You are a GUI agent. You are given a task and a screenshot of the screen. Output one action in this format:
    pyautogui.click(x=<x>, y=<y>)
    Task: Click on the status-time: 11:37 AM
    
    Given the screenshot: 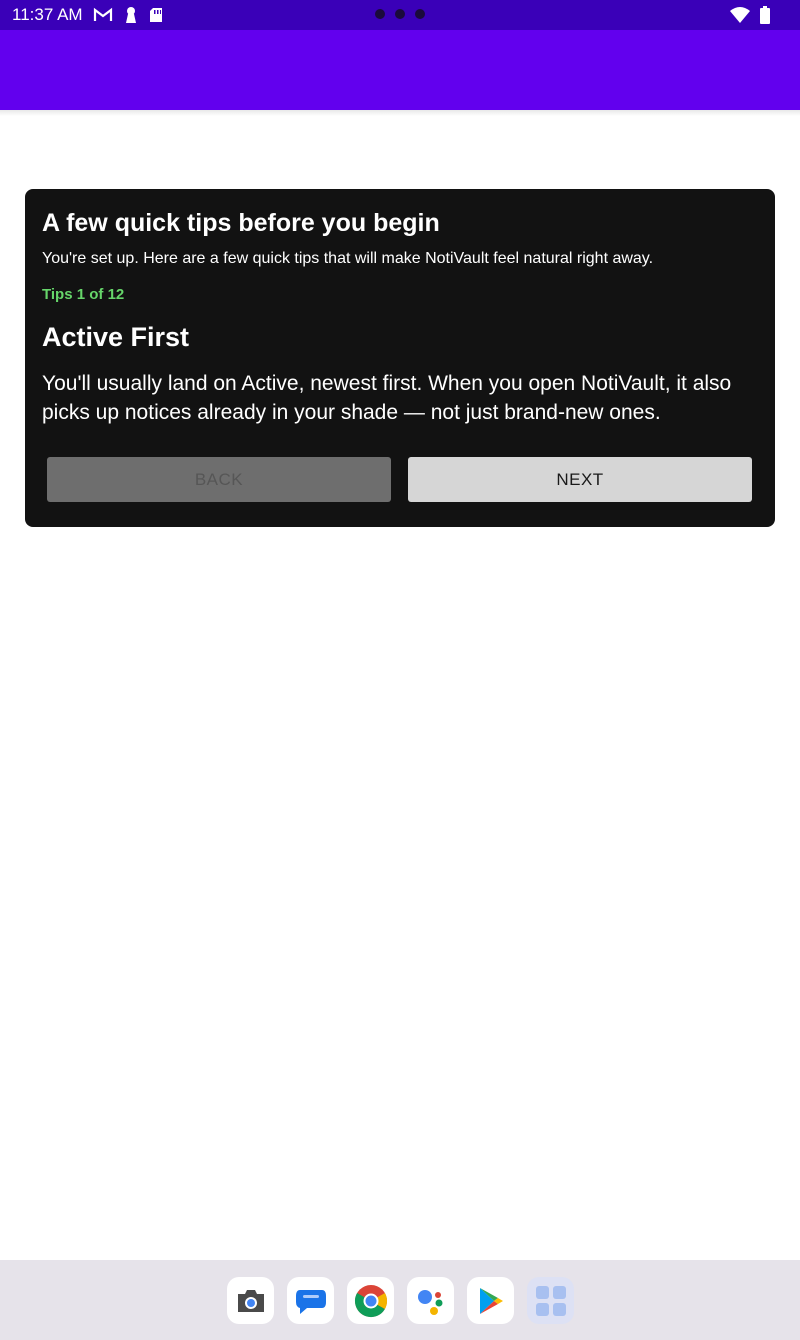 What is the action you would take?
    pyautogui.click(x=47, y=14)
    